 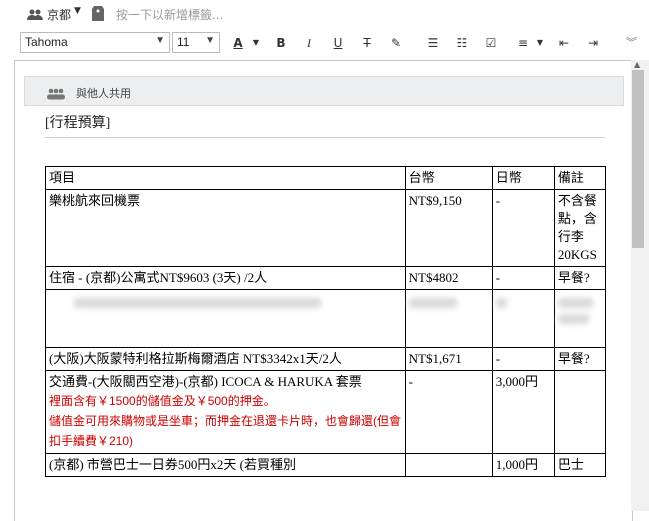 What do you see at coordinates (580, 465) in the screenshot?
I see `note-cell: 巴士` at bounding box center [580, 465].